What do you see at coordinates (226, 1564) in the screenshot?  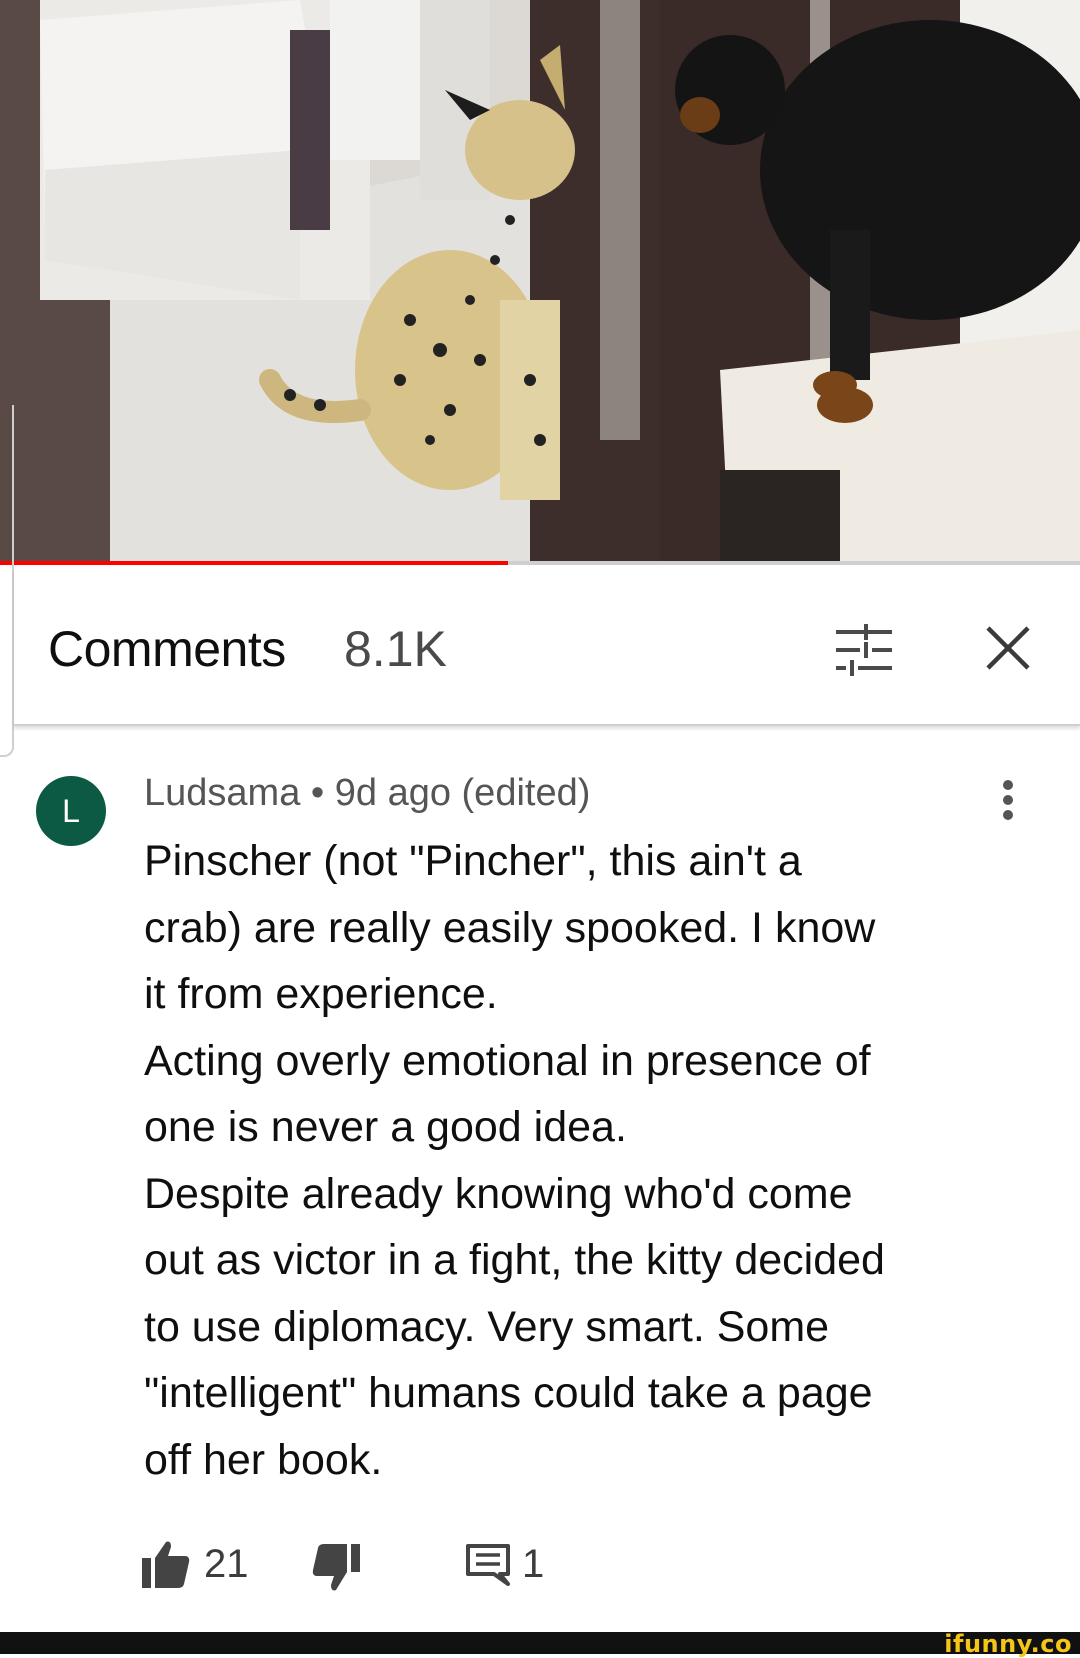 I see `like-count: 21` at bounding box center [226, 1564].